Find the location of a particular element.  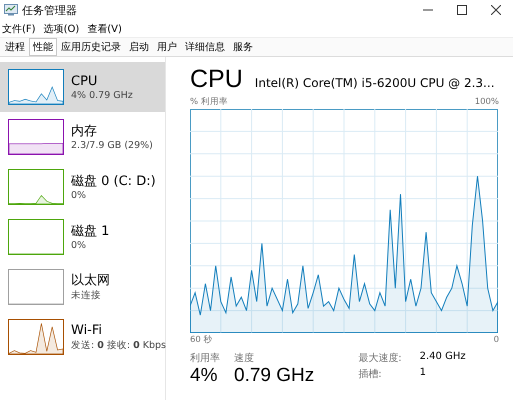

device-name: CPU is located at coordinates (84, 82).